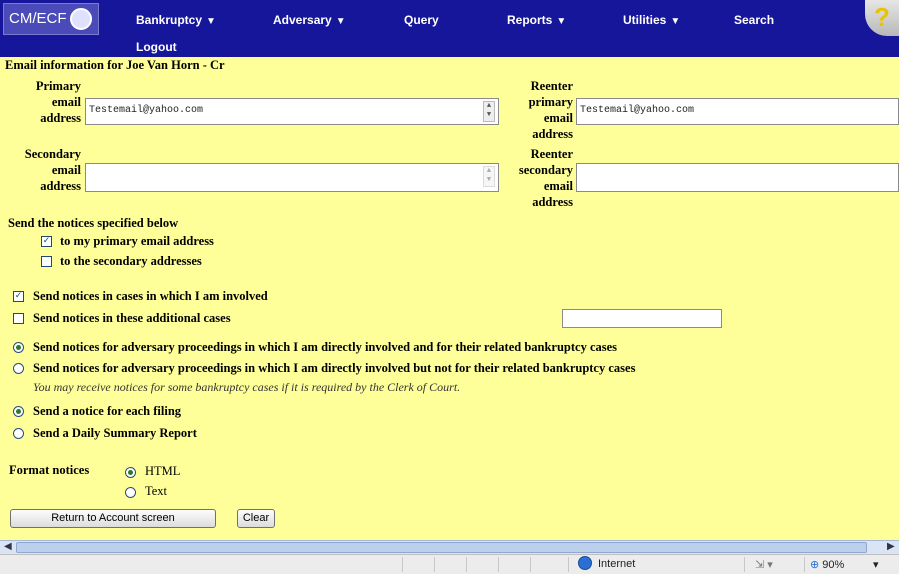 This screenshot has height=574, width=899. Describe the element at coordinates (891, 546) in the screenshot. I see `scroll-right-icon: ▶` at that location.